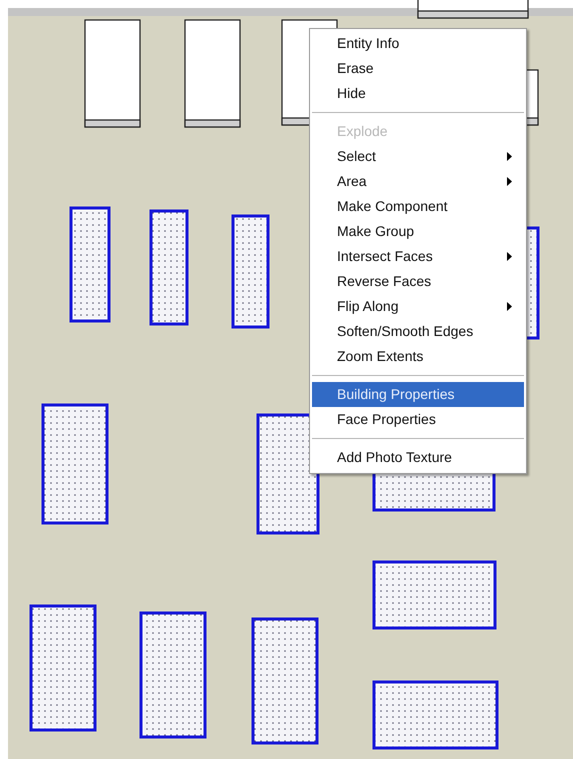 This screenshot has width=573, height=759. What do you see at coordinates (418, 156) in the screenshot?
I see `menu-item: Select` at bounding box center [418, 156].